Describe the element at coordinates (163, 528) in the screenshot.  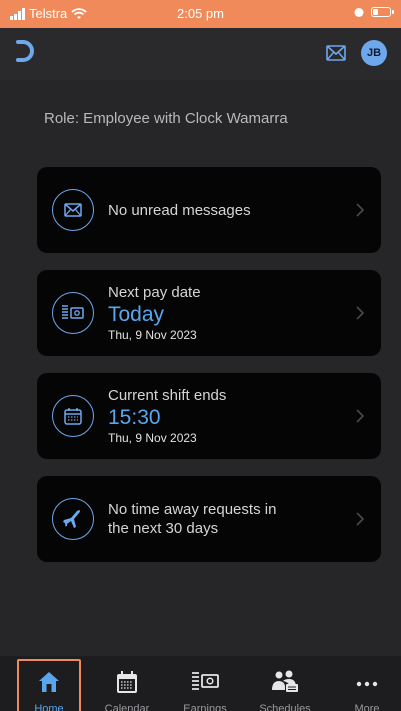
I see `time-away-line2: the next 30 days` at that location.